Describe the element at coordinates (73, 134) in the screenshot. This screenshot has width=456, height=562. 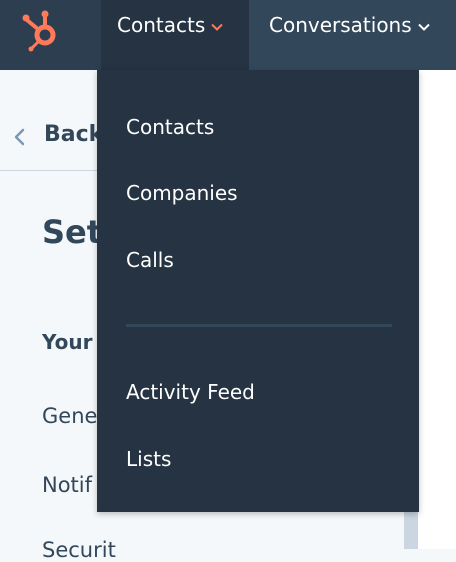
I see `back-link: Back` at that location.